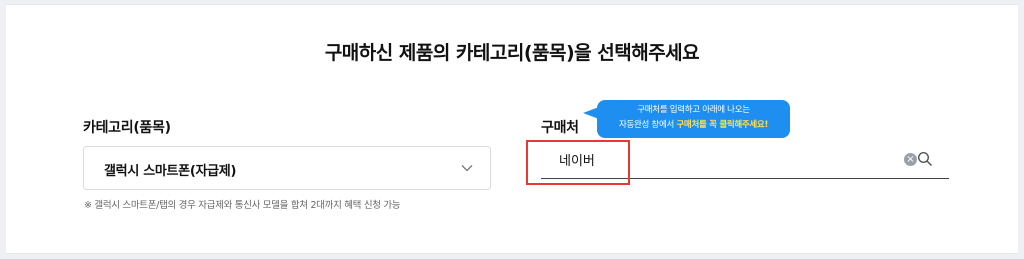  I want to click on page-title: 구매하신 제품의 카테고리(품목)을 선택해주세요, so click(512, 53).